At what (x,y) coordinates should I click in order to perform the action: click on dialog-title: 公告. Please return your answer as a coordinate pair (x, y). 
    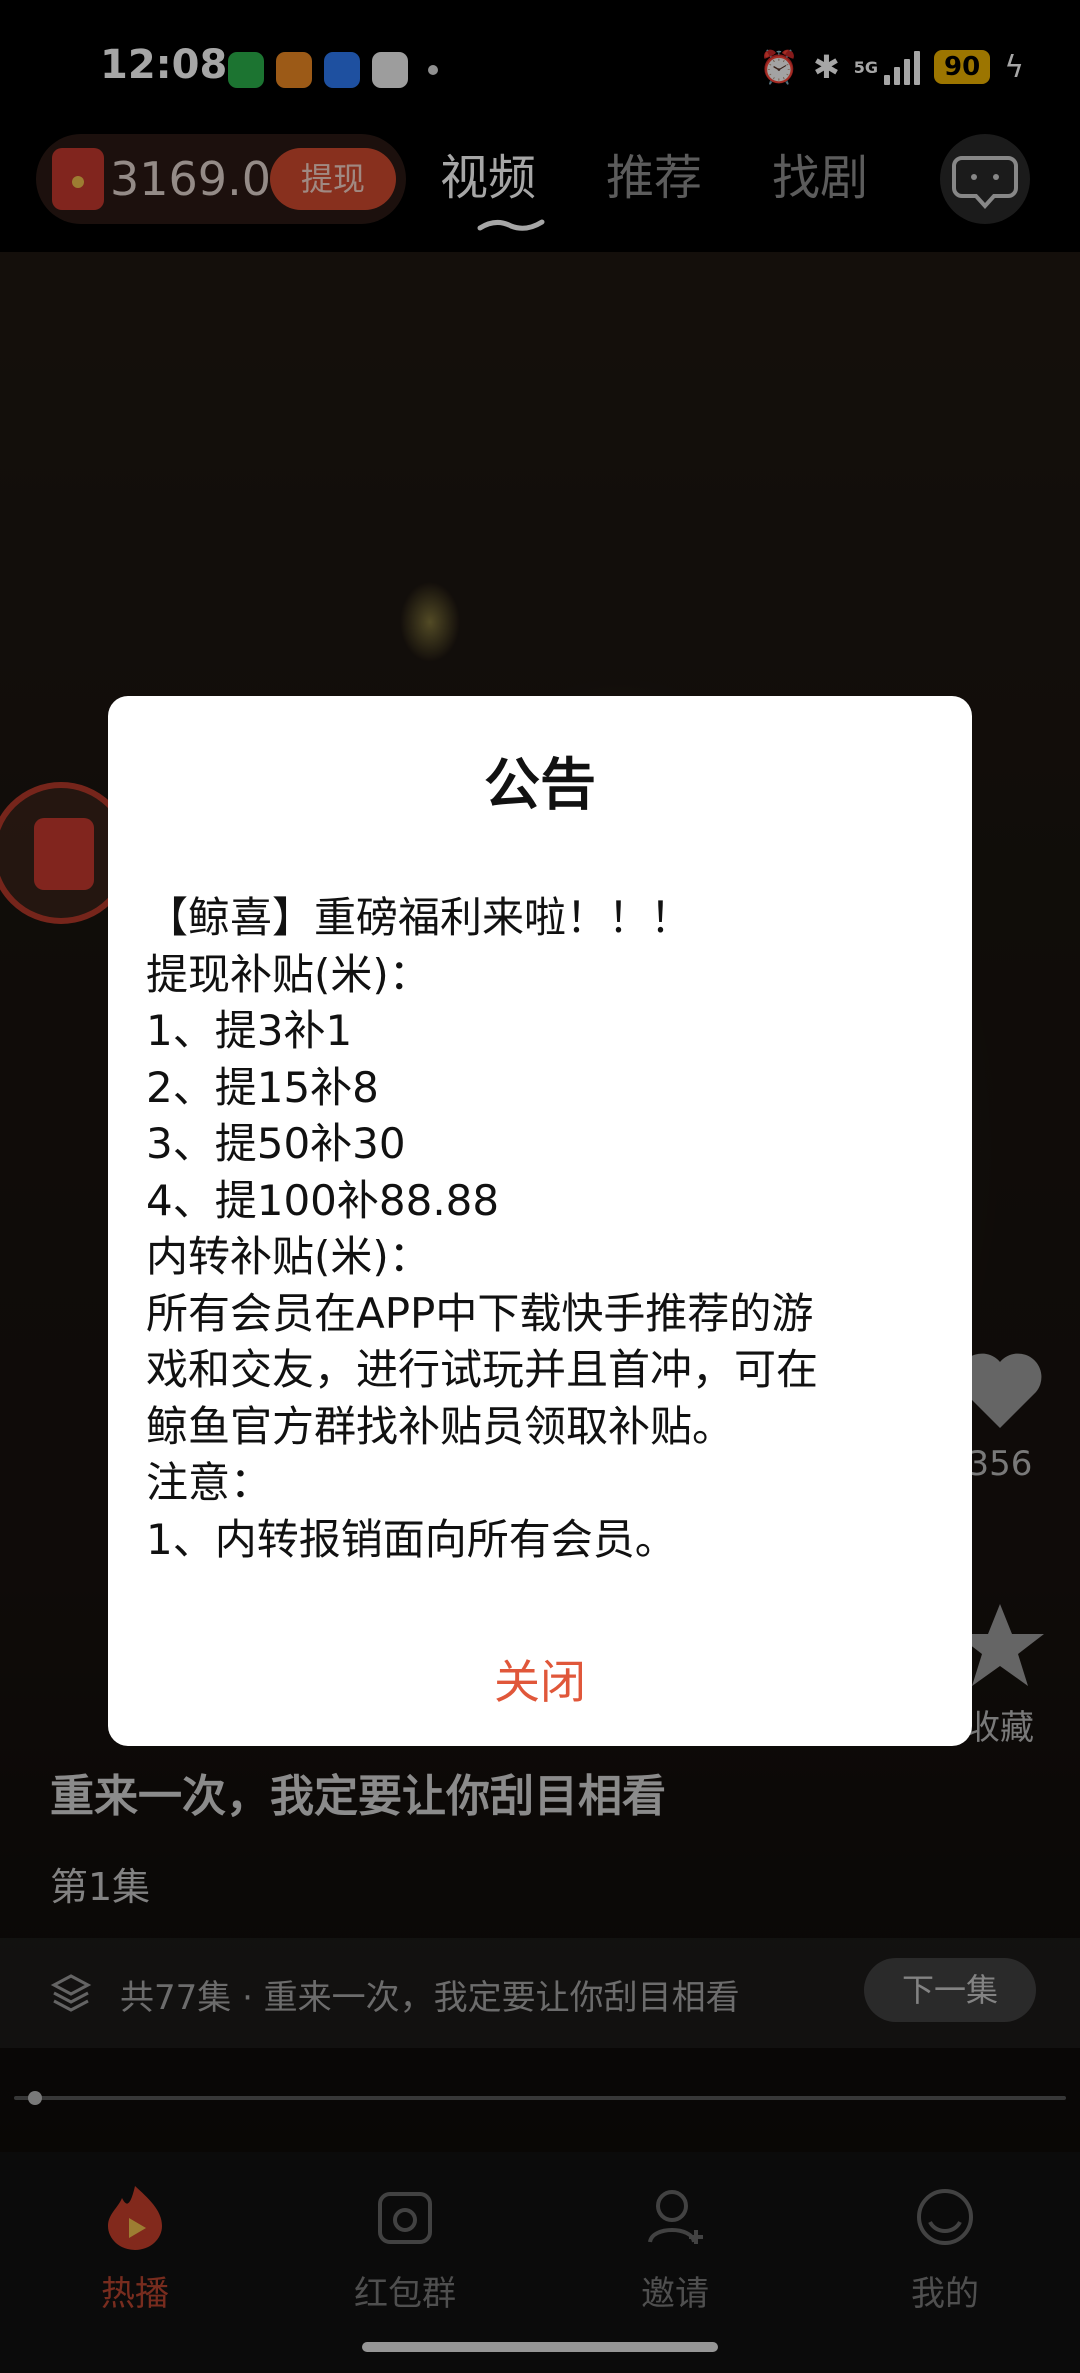
    Looking at the image, I should click on (540, 785).